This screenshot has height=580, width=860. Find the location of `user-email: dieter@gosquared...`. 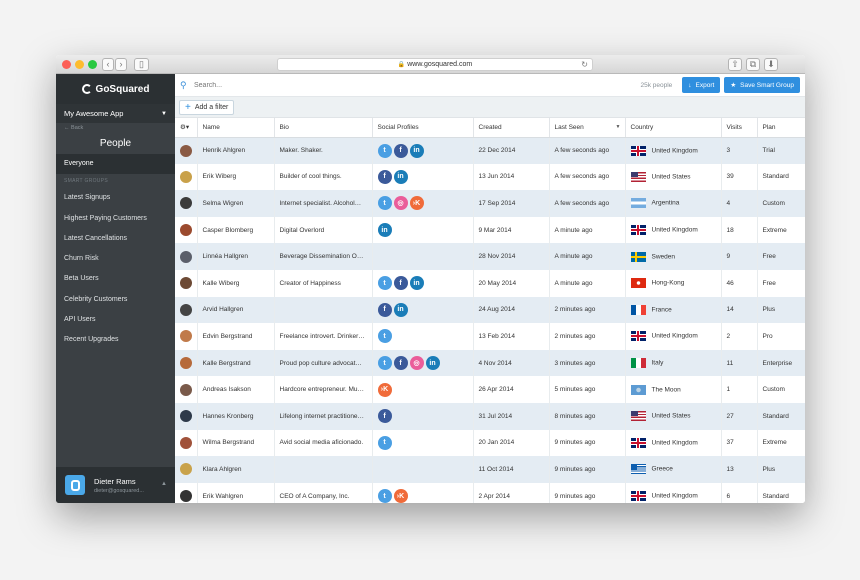

user-email: dieter@gosquared... is located at coordinates (119, 490).